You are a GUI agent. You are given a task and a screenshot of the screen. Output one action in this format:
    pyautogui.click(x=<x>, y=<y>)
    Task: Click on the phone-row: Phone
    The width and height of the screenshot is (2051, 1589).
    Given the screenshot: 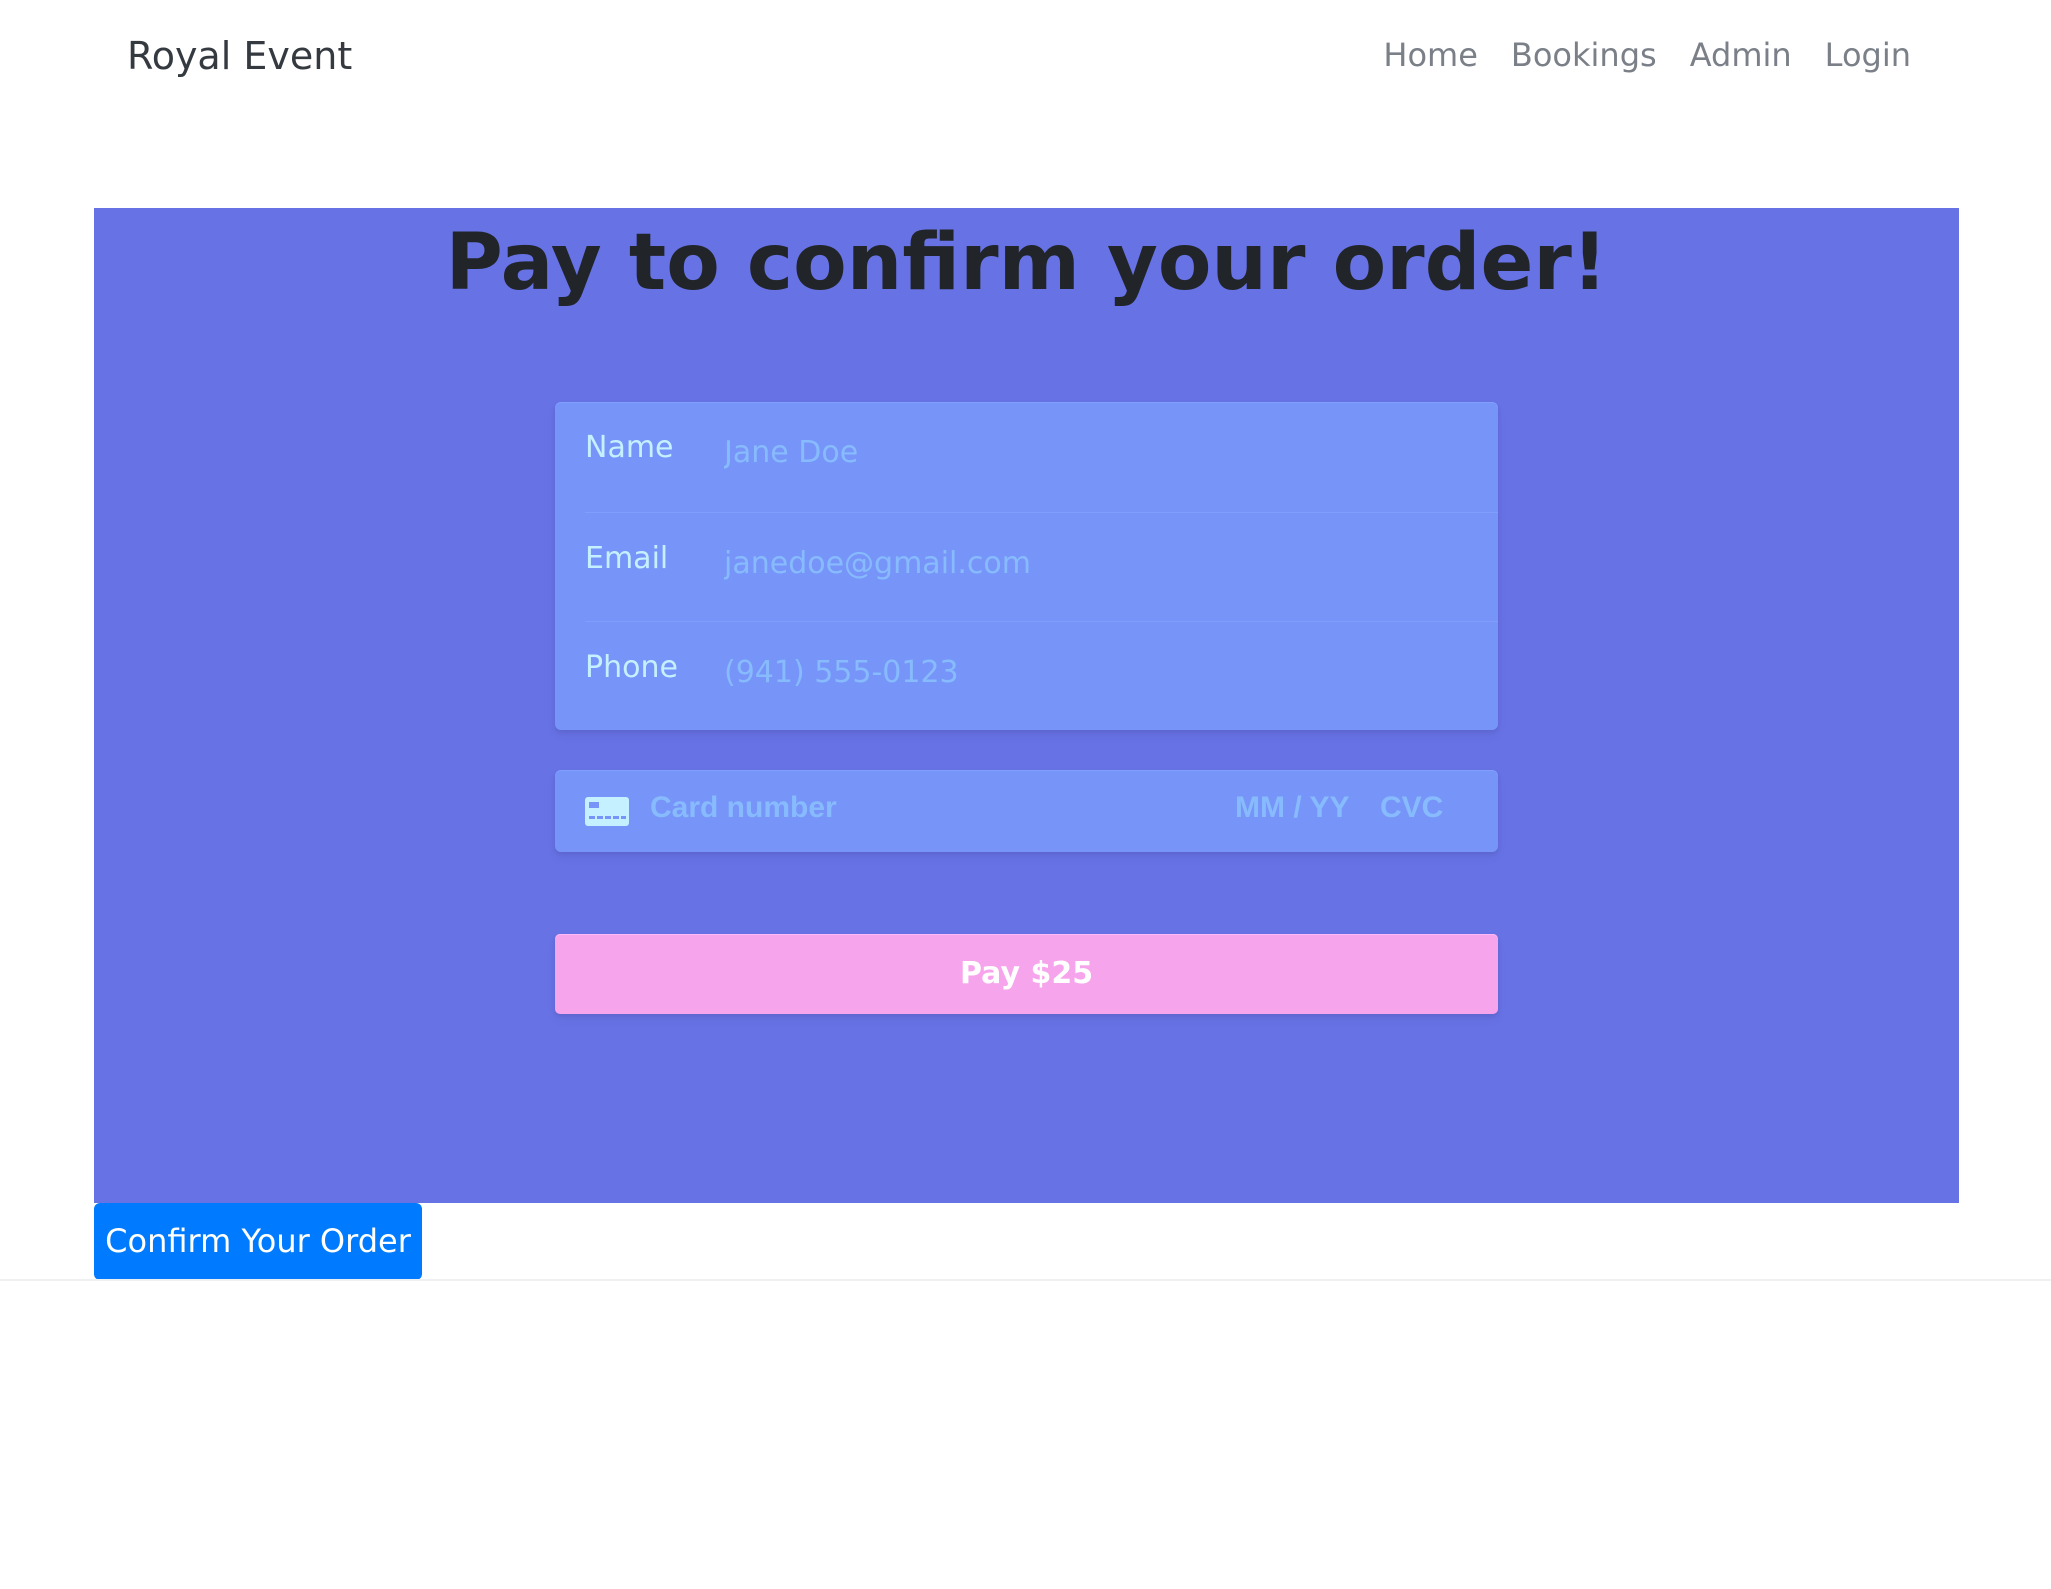 What is the action you would take?
    pyautogui.click(x=1041, y=675)
    